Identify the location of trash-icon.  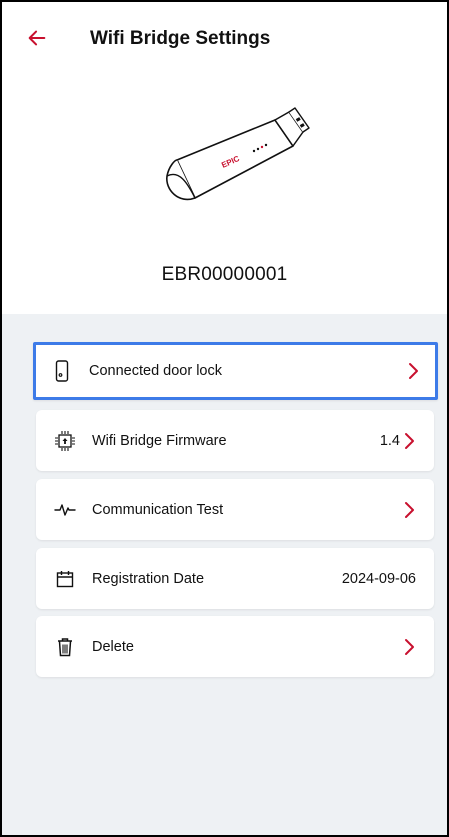
(65, 647).